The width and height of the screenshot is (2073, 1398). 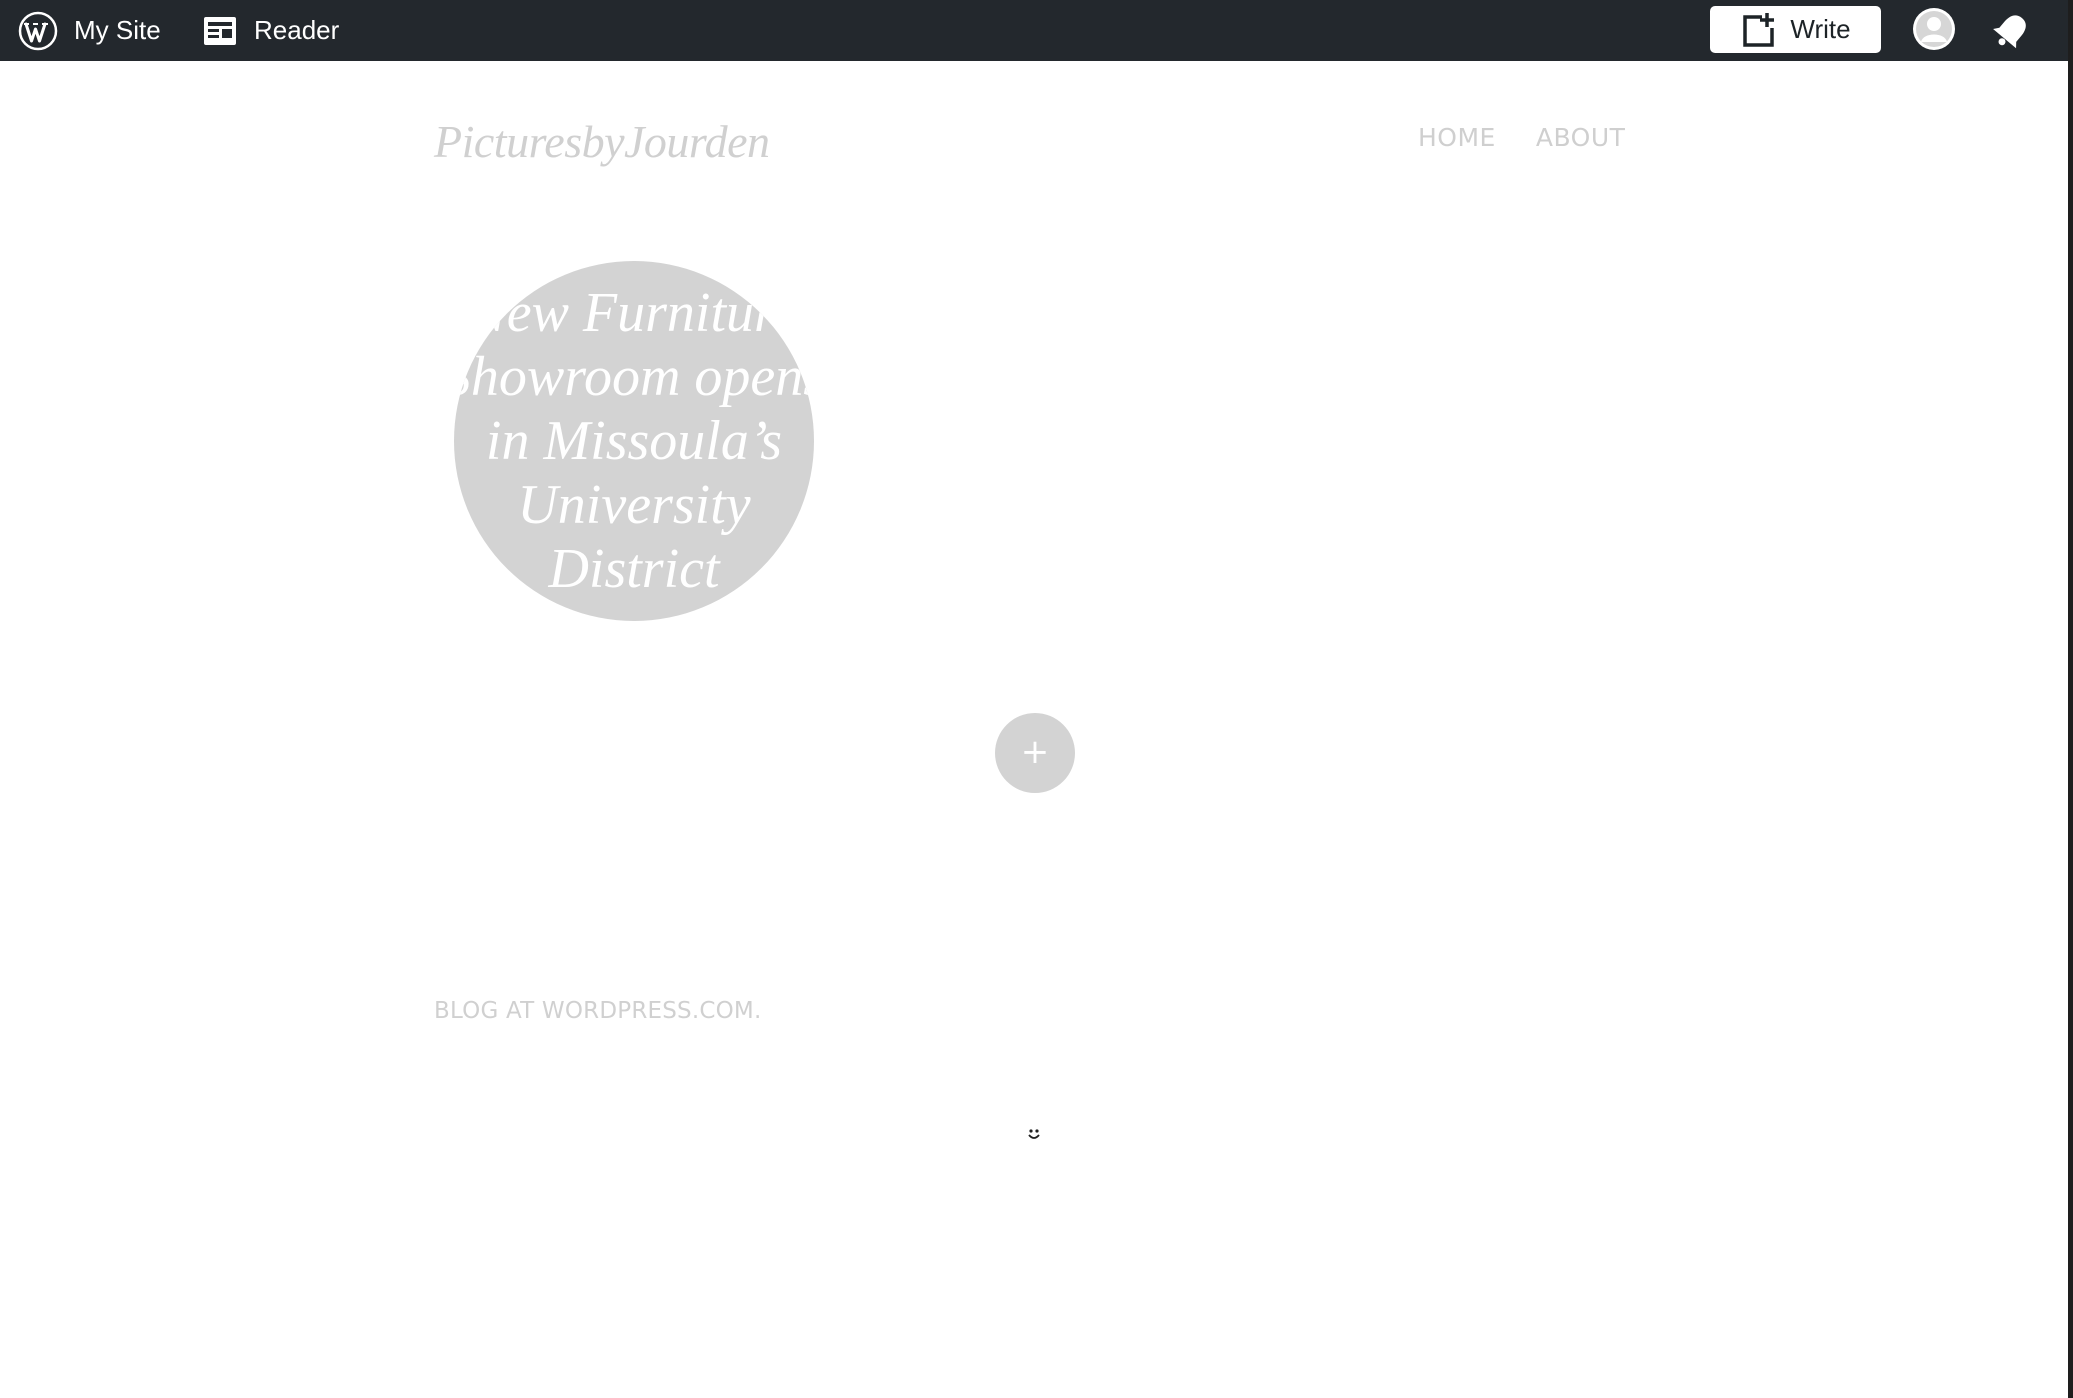 What do you see at coordinates (1521, 137) in the screenshot?
I see `main-navigation: HOME ABOUT` at bounding box center [1521, 137].